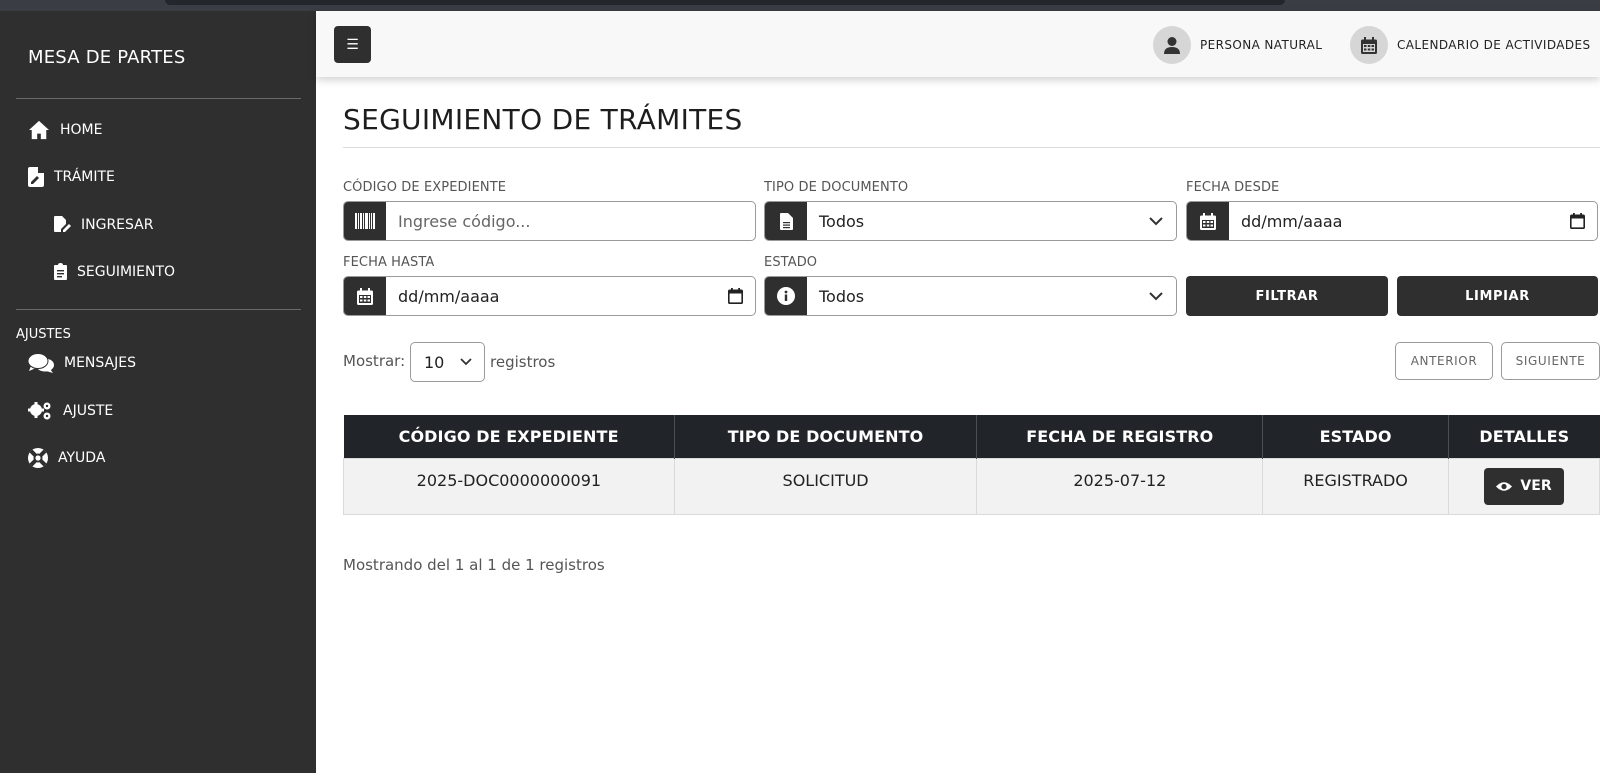 This screenshot has height=773, width=1600. Describe the element at coordinates (800, 5) in the screenshot. I see `browser-chrome` at that location.